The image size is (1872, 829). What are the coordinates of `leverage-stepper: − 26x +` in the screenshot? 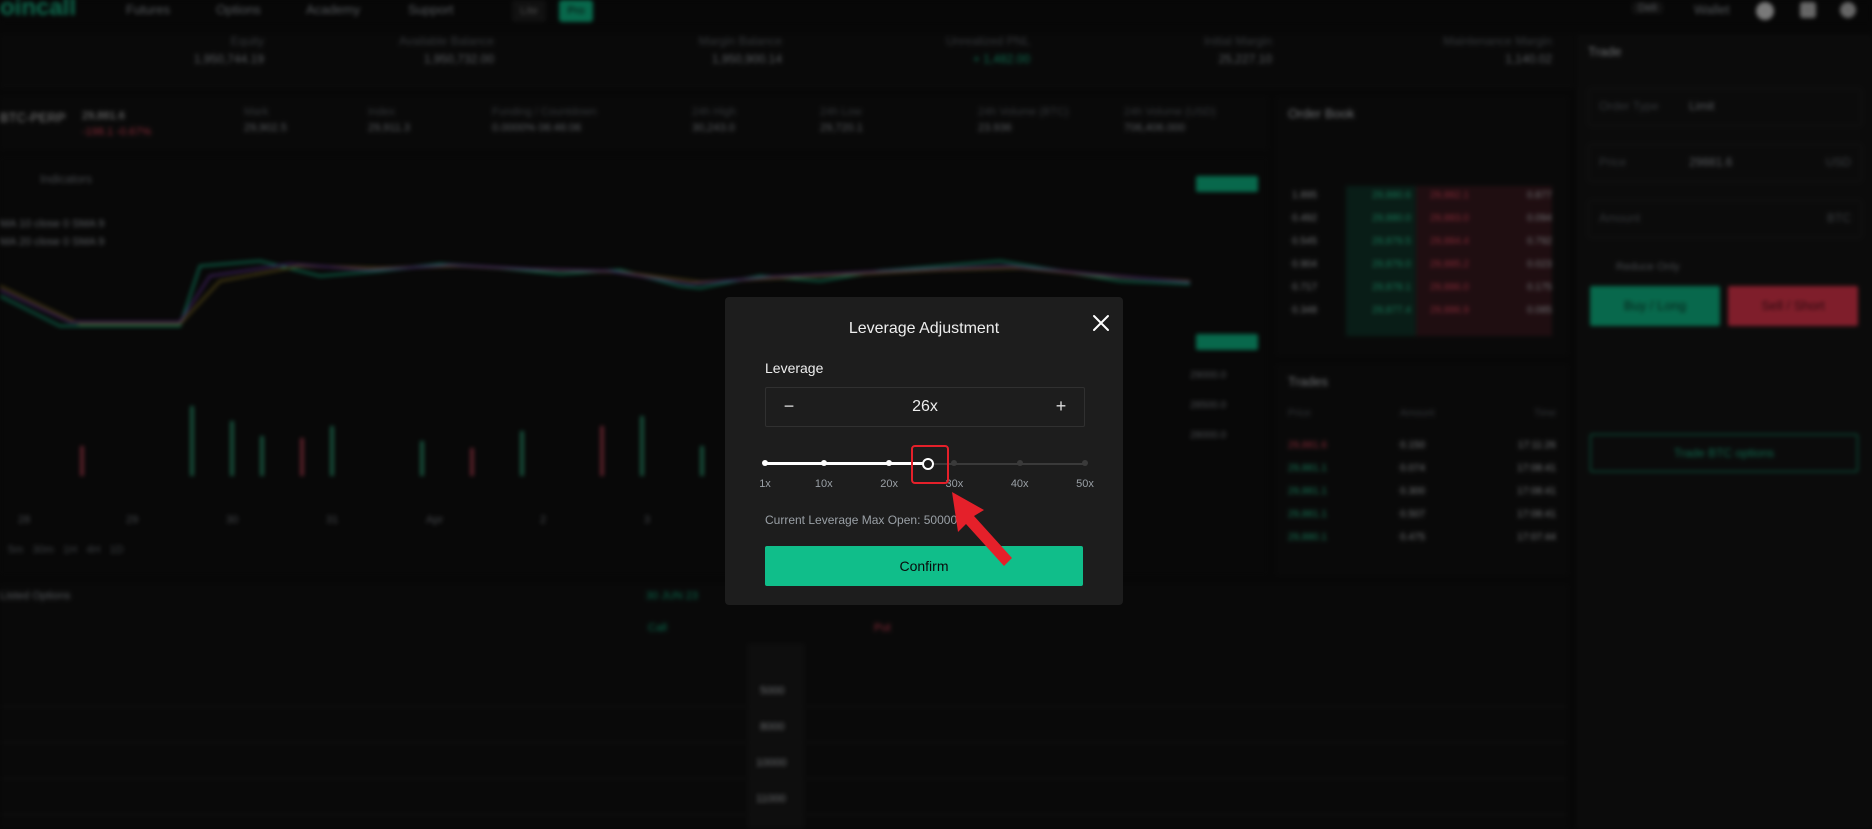 It's located at (925, 407).